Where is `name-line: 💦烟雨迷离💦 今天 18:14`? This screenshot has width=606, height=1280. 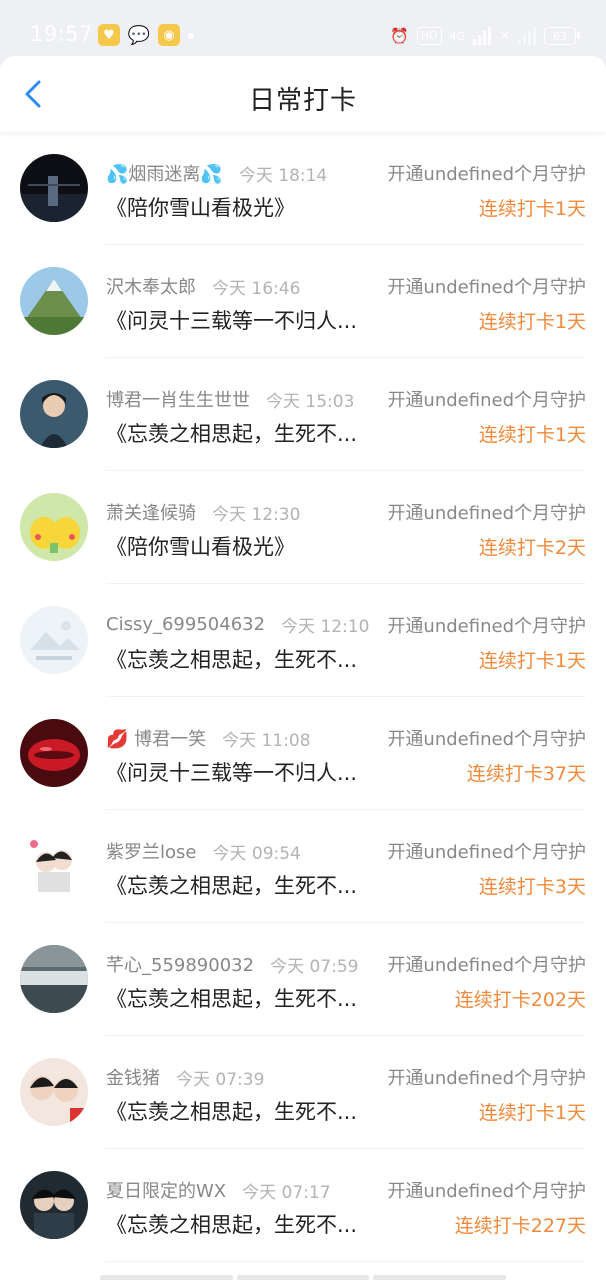 name-line: 💦烟雨迷离💦 今天 18:14 is located at coordinates (216, 173).